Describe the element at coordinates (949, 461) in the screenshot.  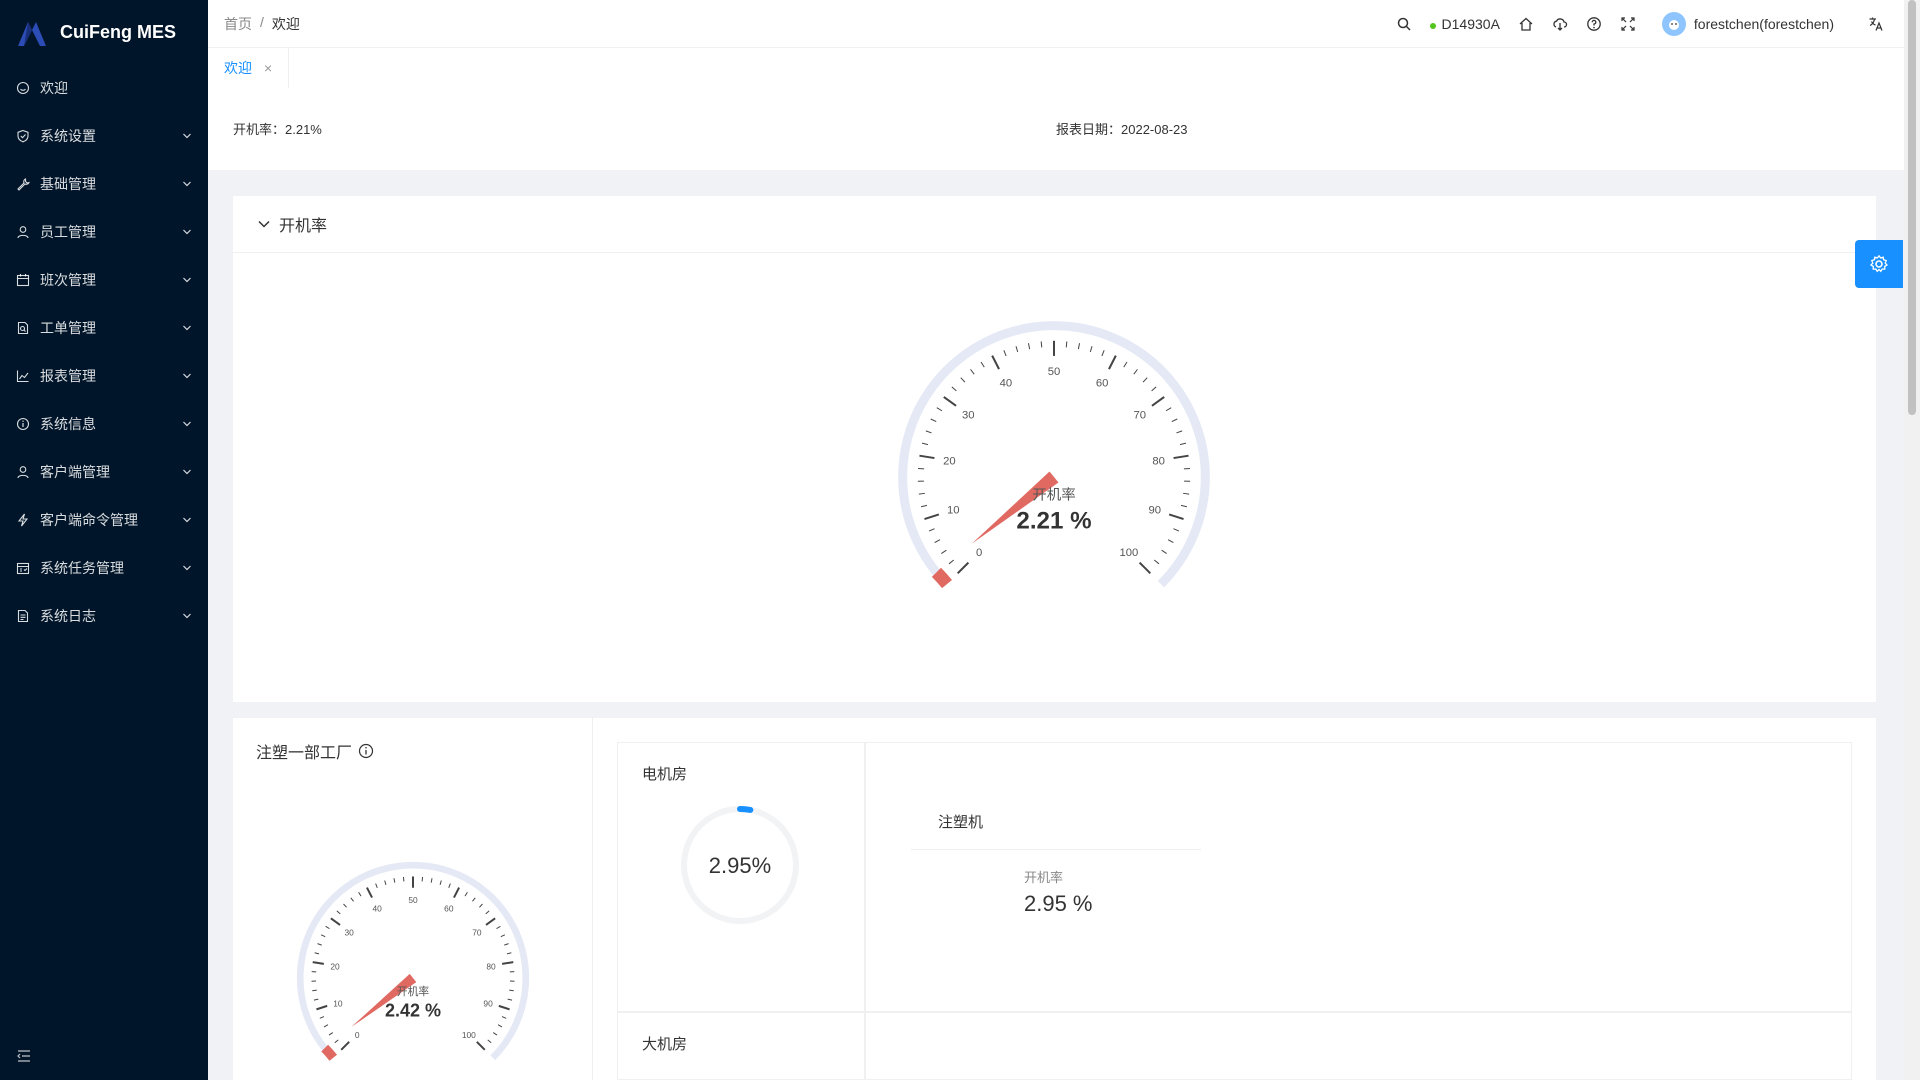
I see `gauge-tick-label: 20` at that location.